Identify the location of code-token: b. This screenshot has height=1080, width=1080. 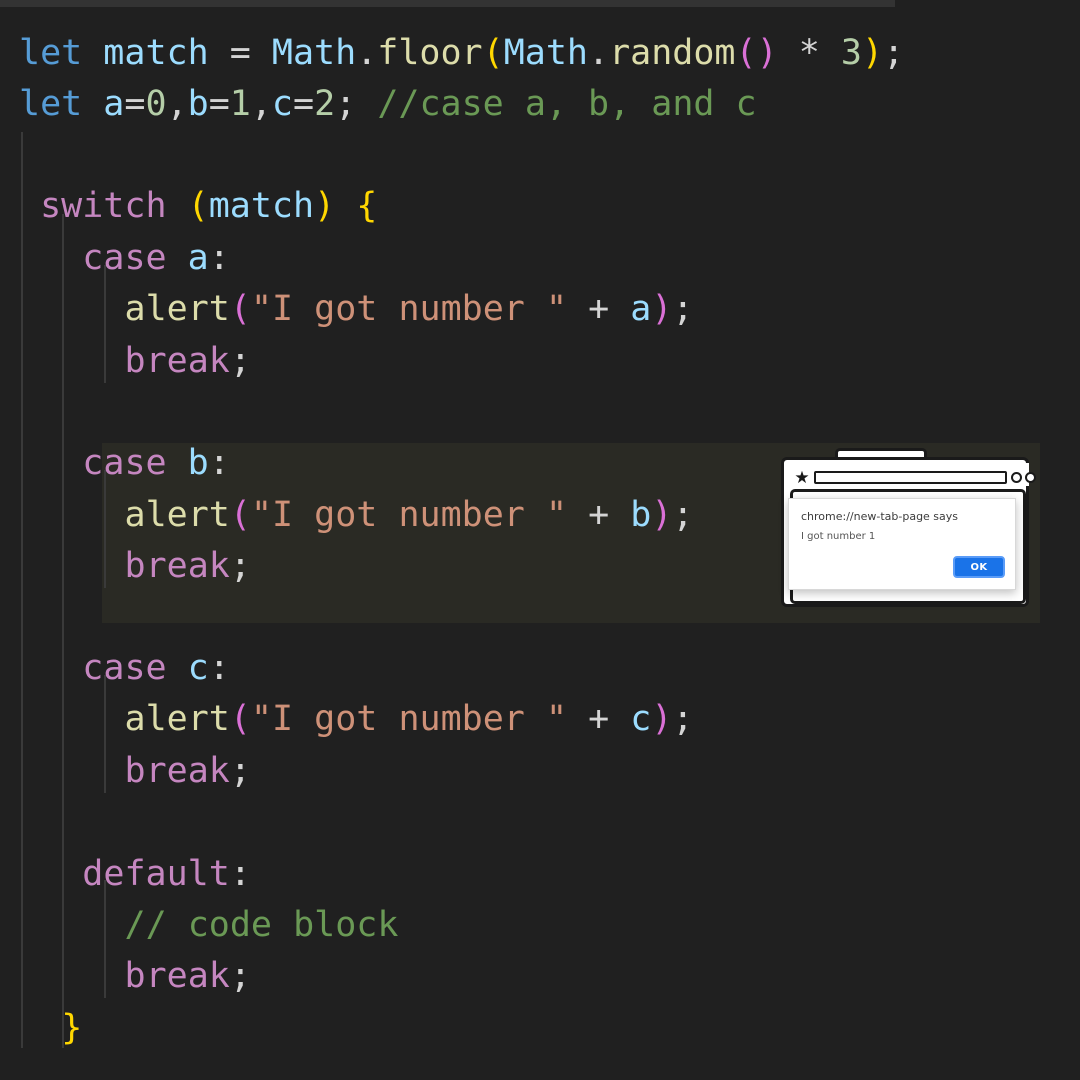
(198, 463).